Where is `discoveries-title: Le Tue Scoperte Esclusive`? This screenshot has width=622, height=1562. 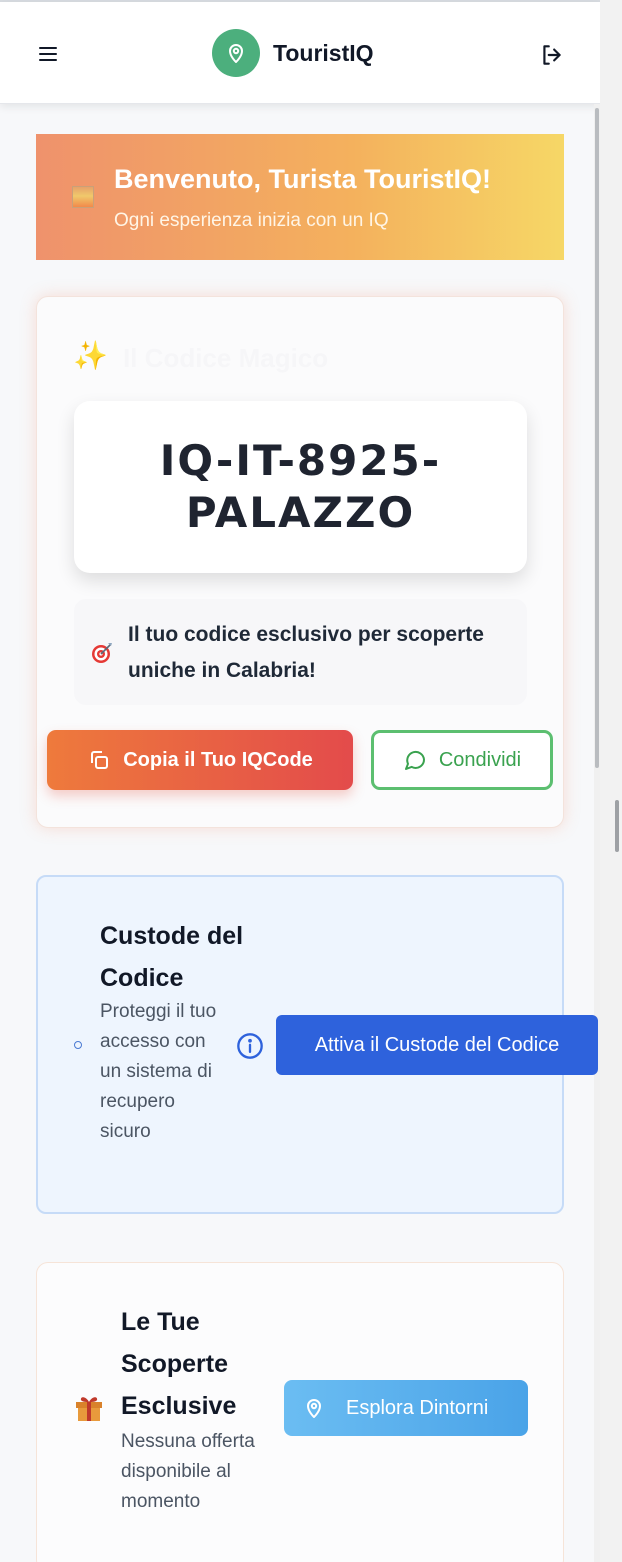 discoveries-title: Le Tue Scoperte Esclusive is located at coordinates (179, 1364).